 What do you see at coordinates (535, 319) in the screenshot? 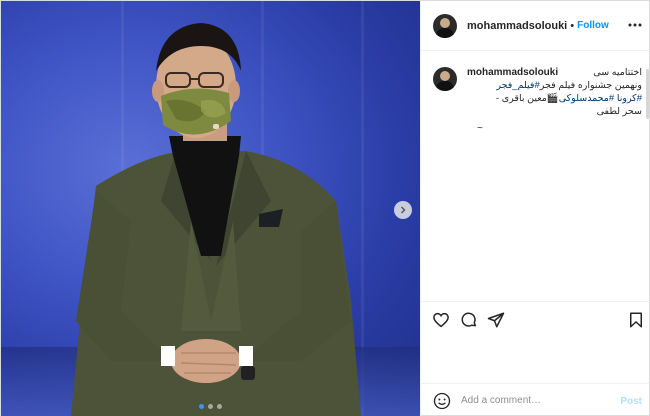
I see `action-bar` at bounding box center [535, 319].